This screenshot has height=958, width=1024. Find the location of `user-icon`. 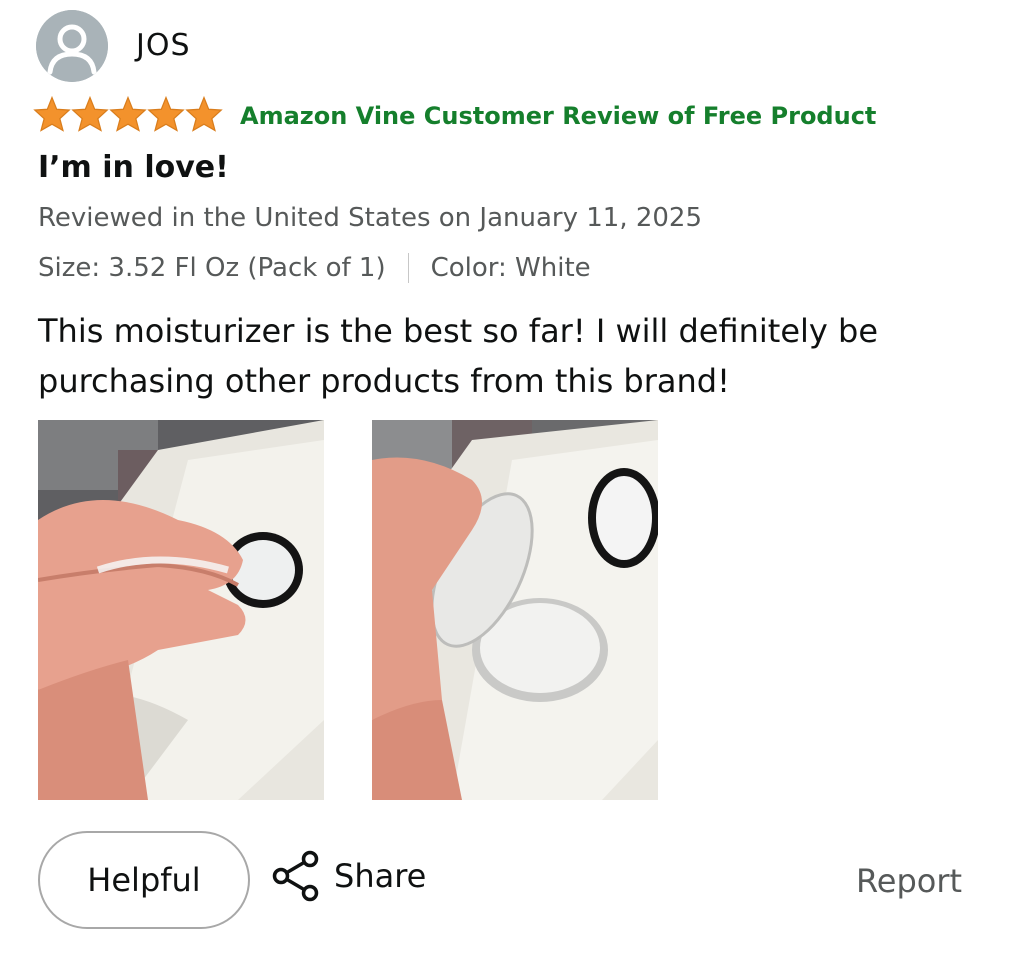

user-icon is located at coordinates (72, 46).